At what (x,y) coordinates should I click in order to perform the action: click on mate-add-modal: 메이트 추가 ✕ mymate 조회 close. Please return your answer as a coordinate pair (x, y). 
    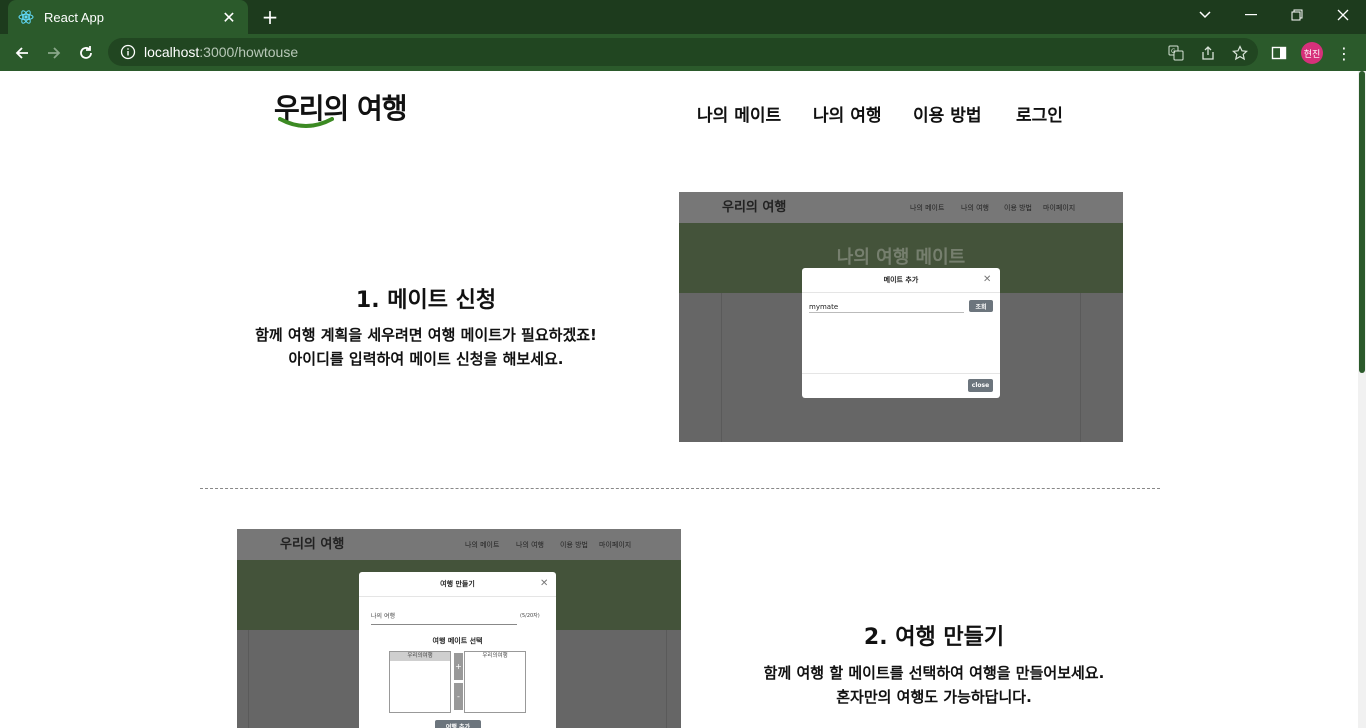
    Looking at the image, I should click on (901, 333).